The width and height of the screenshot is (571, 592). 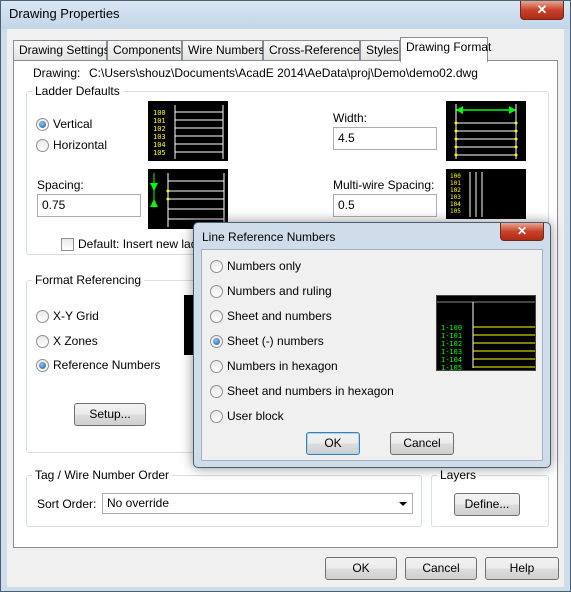 I want to click on line-ref-label: 1-102, so click(x=451, y=344).